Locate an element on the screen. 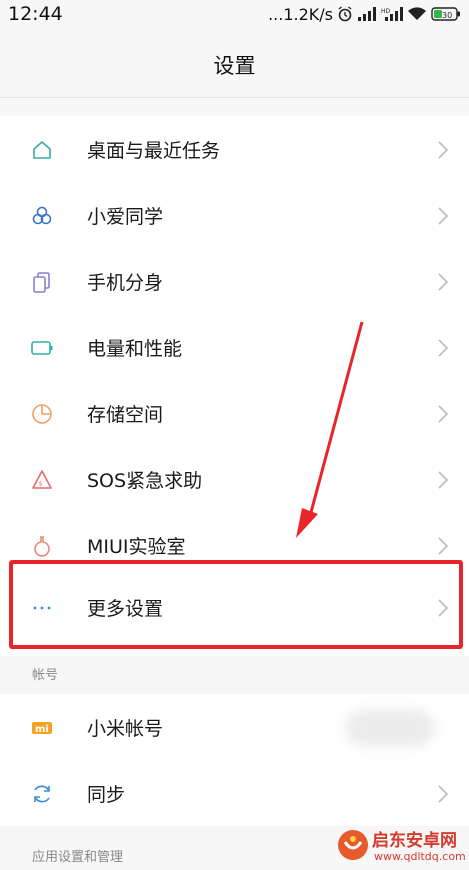  wifi-icon is located at coordinates (417, 13).